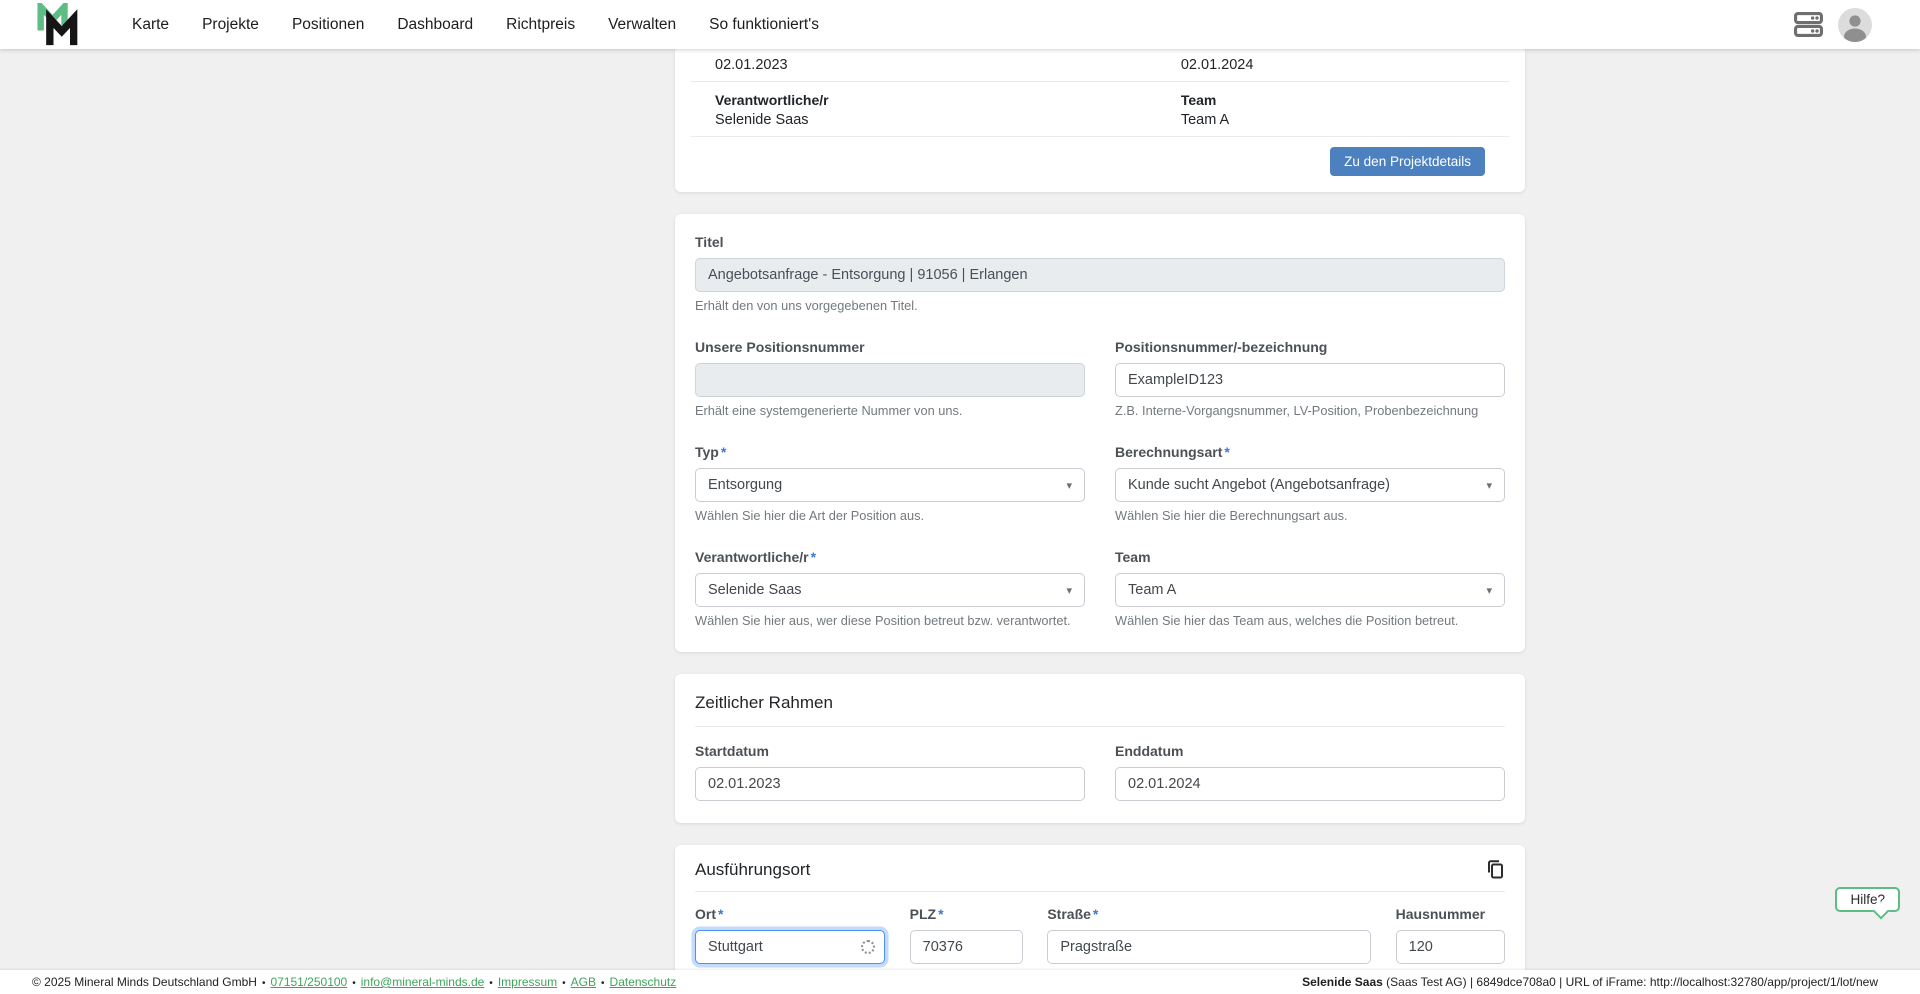  I want to click on ort-group: Ort *, so click(790, 934).